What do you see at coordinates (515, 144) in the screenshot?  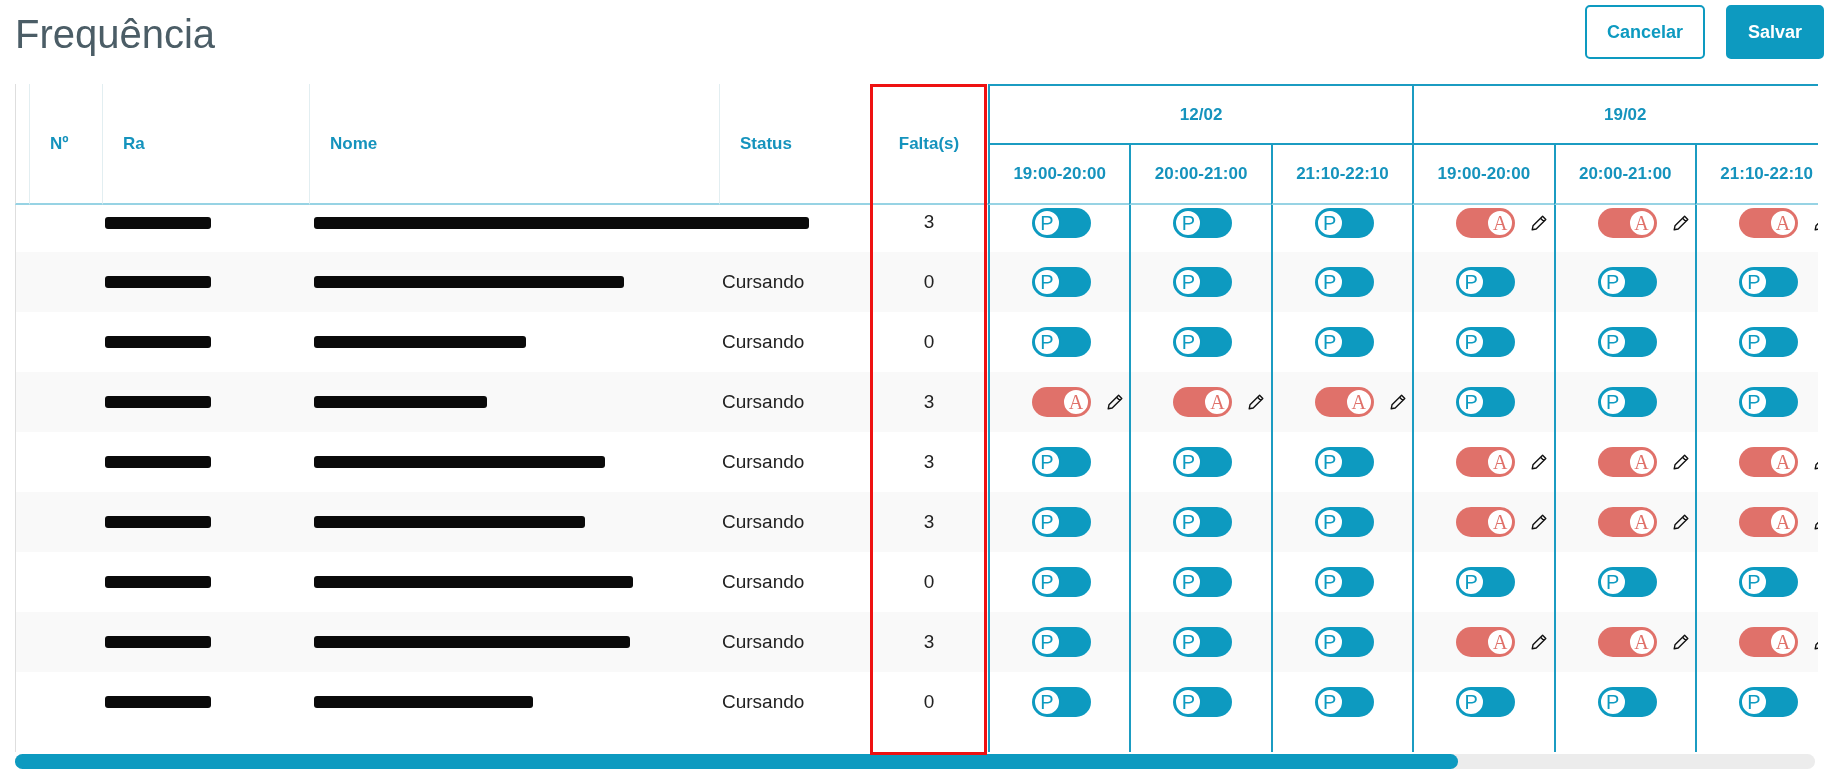 I see `column-header: Nome` at bounding box center [515, 144].